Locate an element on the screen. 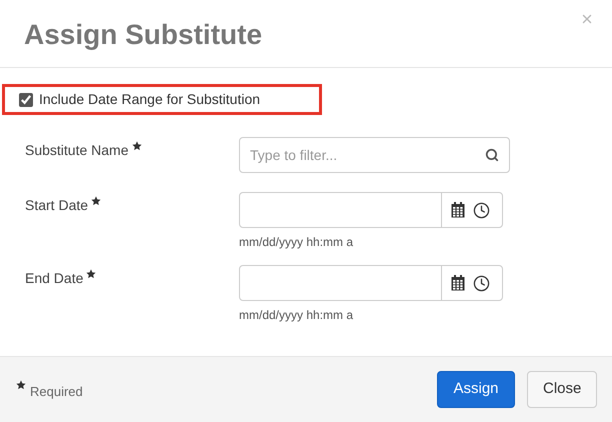 The height and width of the screenshot is (422, 612). search-icon is located at coordinates (492, 155).